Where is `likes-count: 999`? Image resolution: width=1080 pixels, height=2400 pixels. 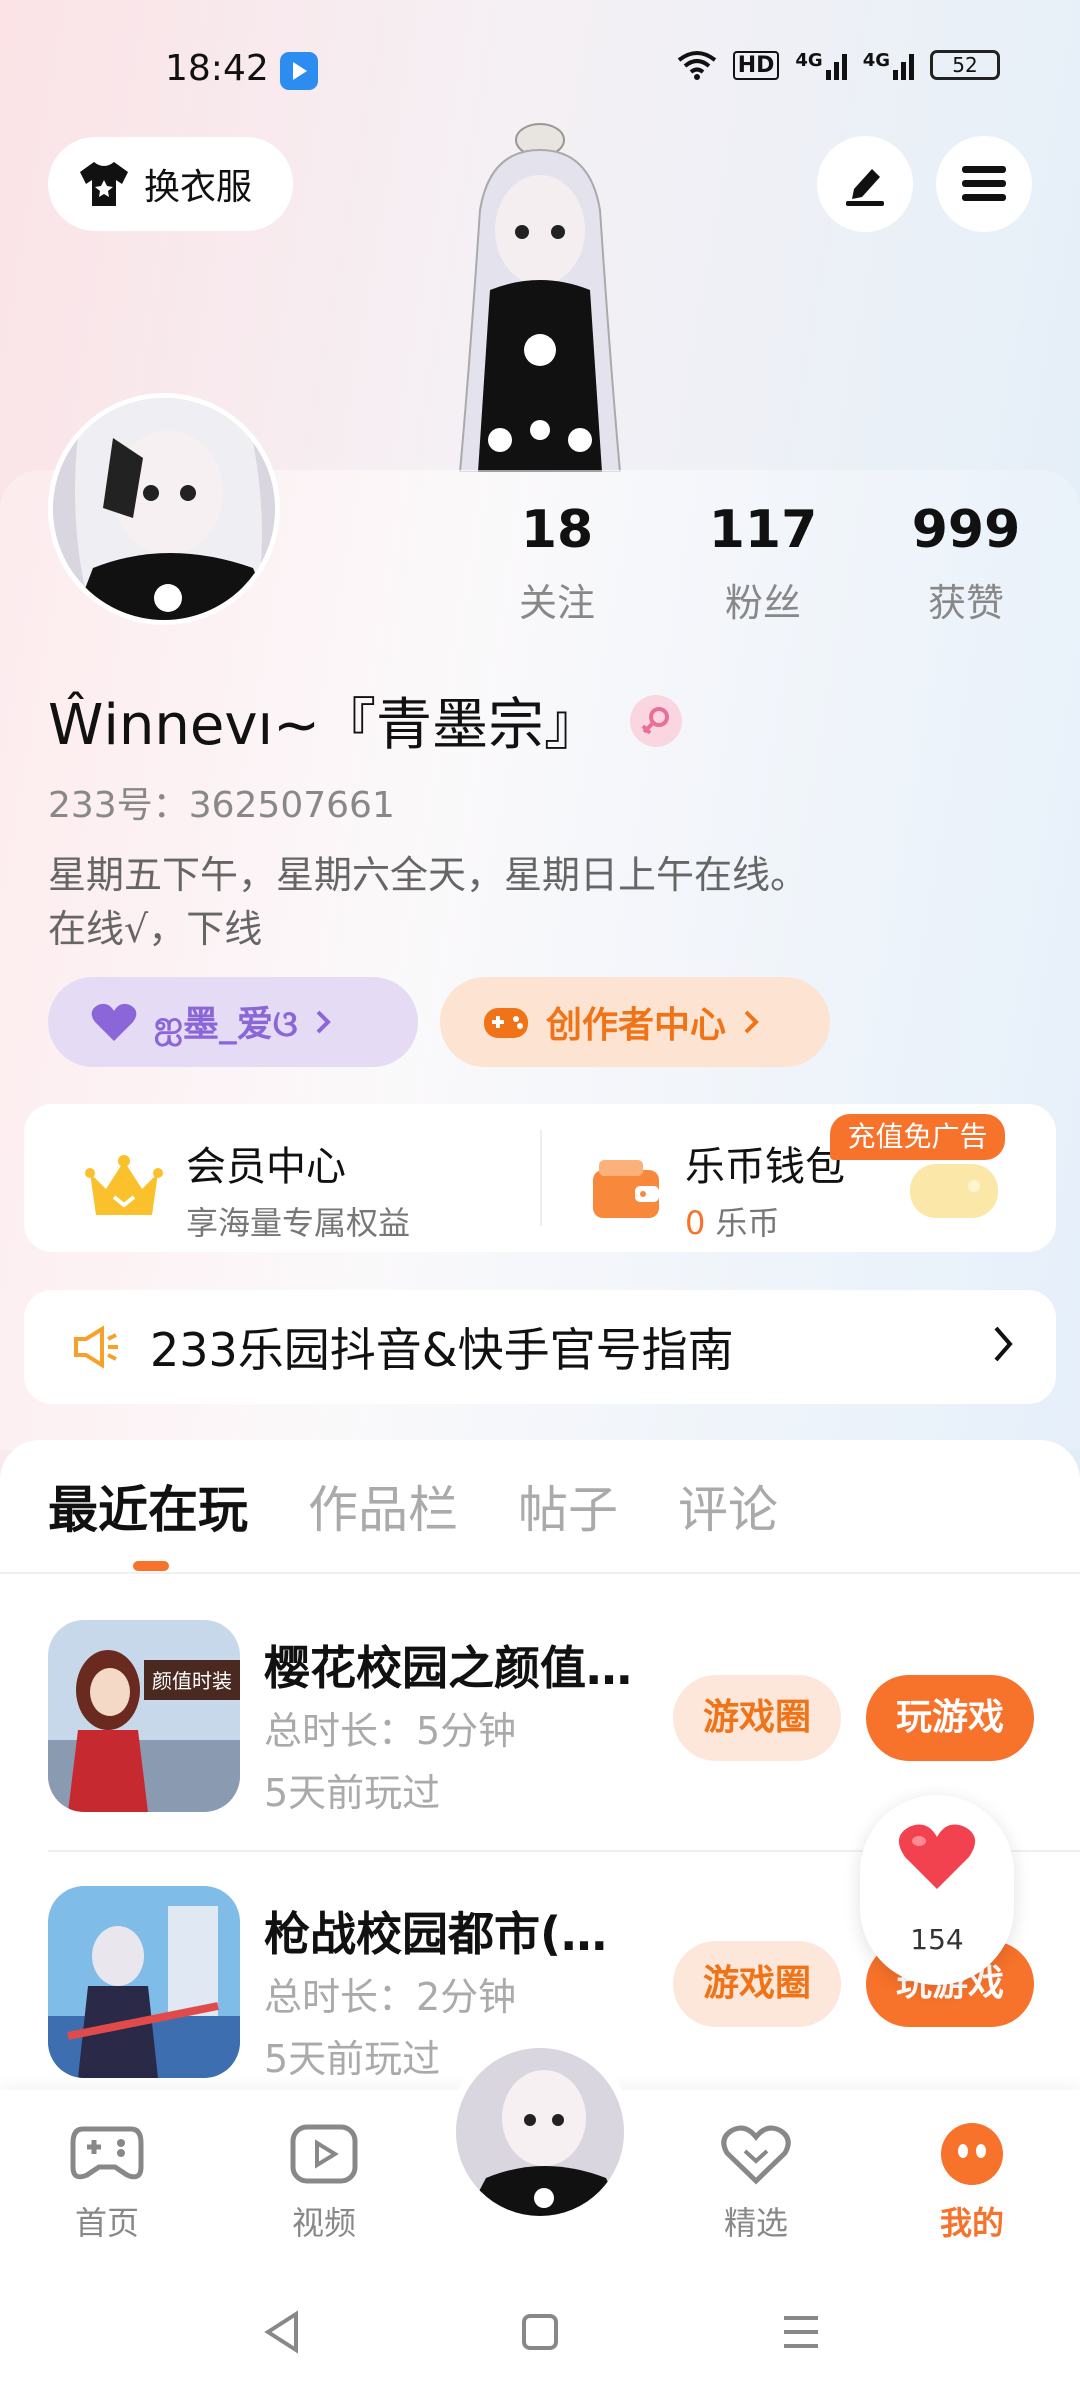
likes-count: 999 is located at coordinates (966, 530).